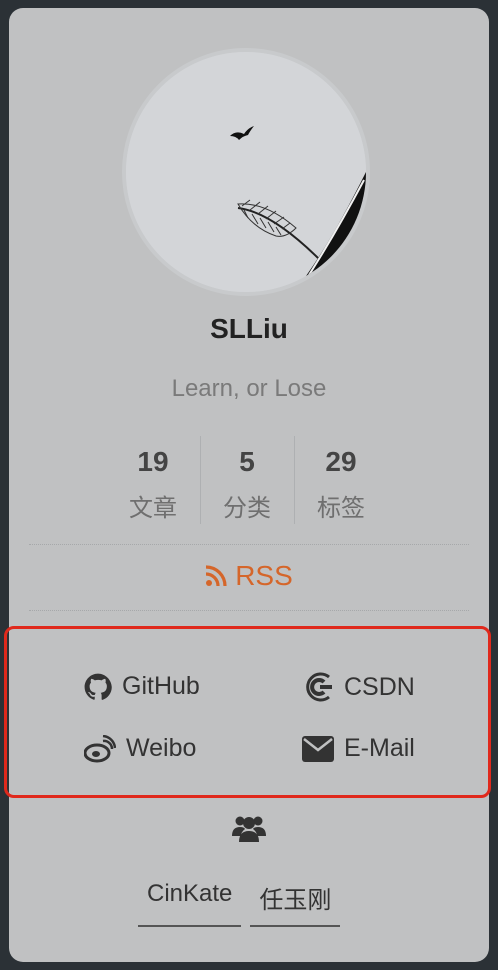 Image resolution: width=498 pixels, height=970 pixels. I want to click on stat-categories-label: 分类, so click(247, 508).